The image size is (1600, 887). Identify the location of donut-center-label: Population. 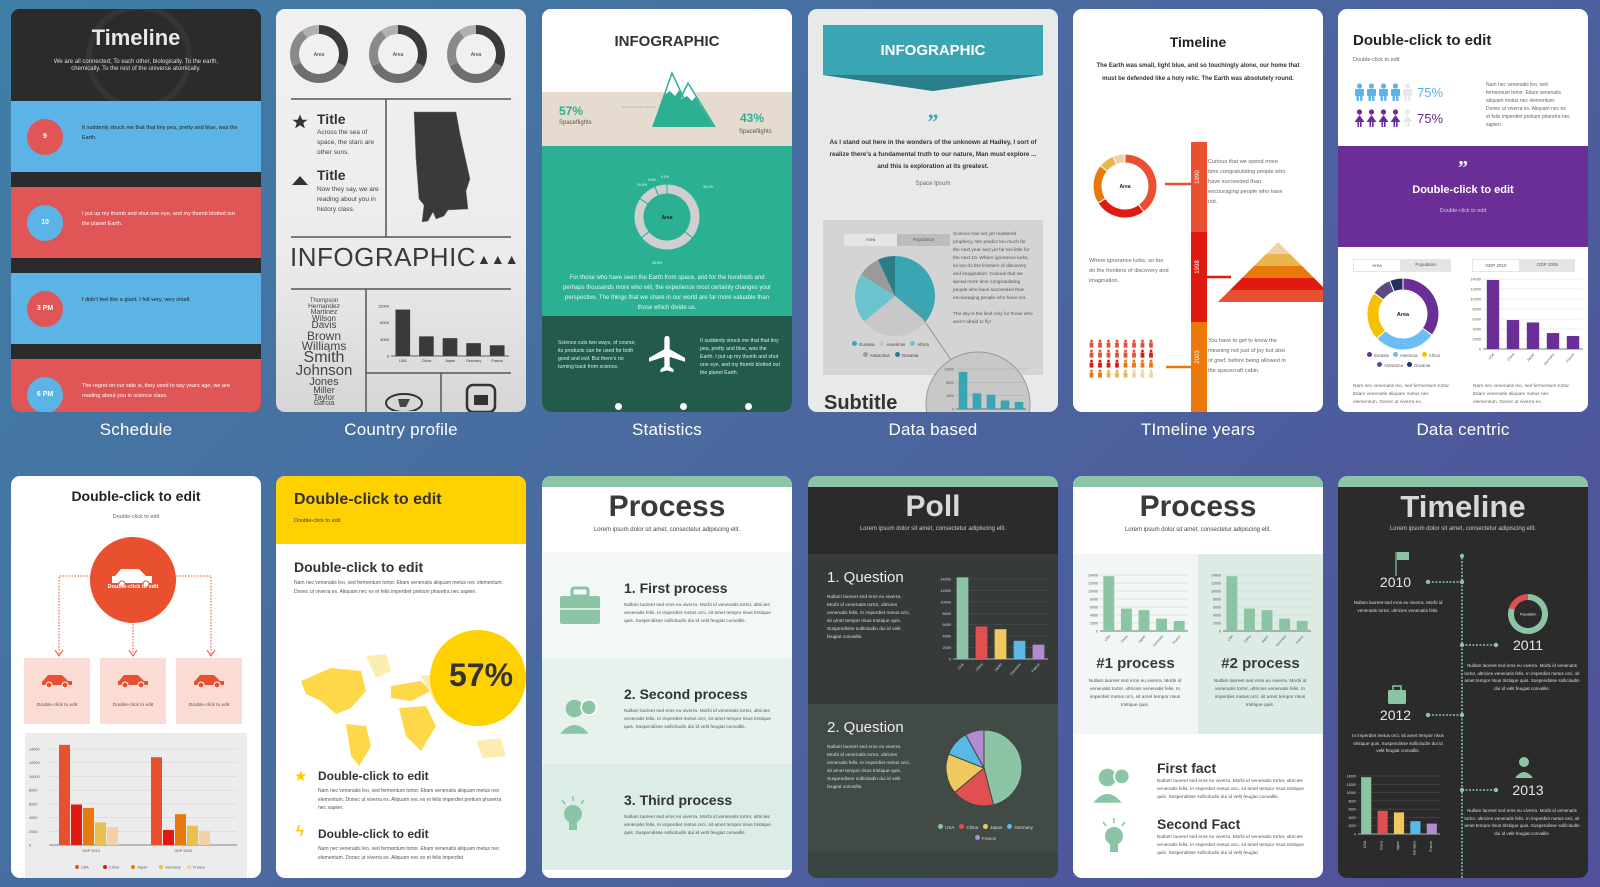
(1528, 615).